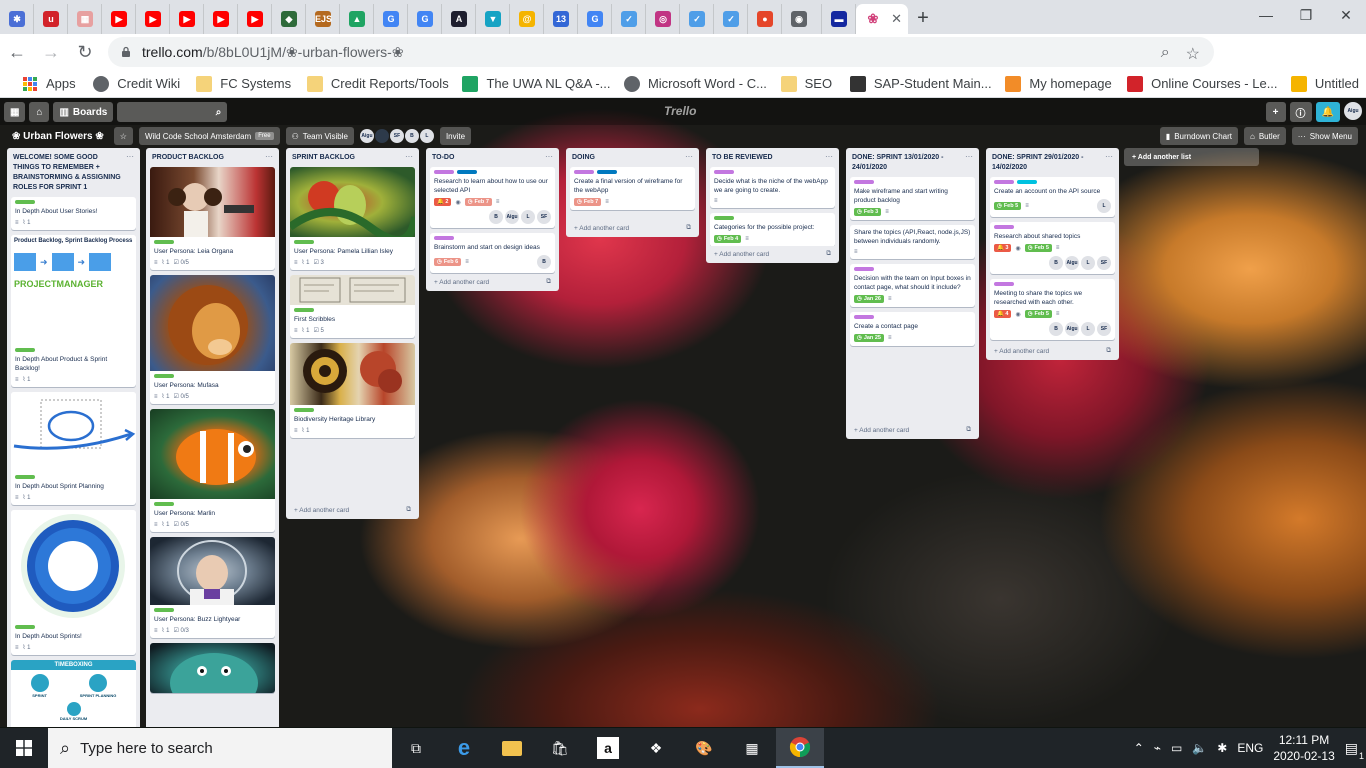  What do you see at coordinates (765, 19) in the screenshot?
I see `browser-tab: ●` at bounding box center [765, 19].